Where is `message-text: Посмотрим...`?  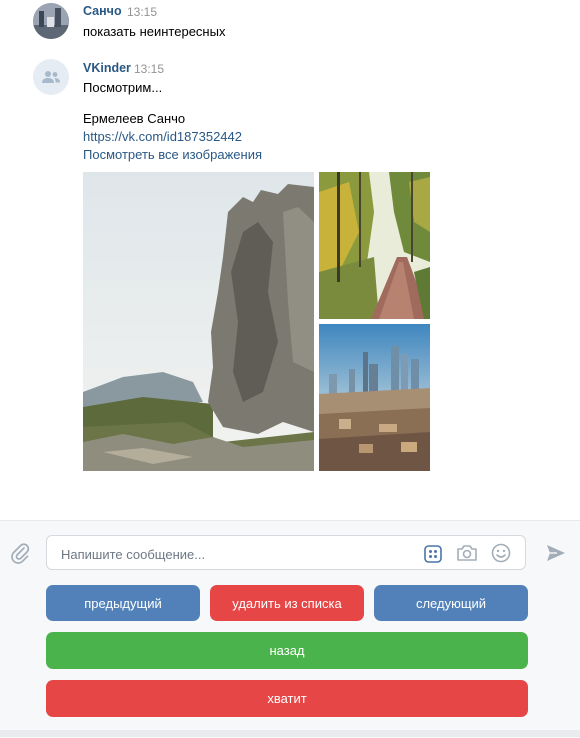
message-text: Посмотрим... is located at coordinates (123, 87).